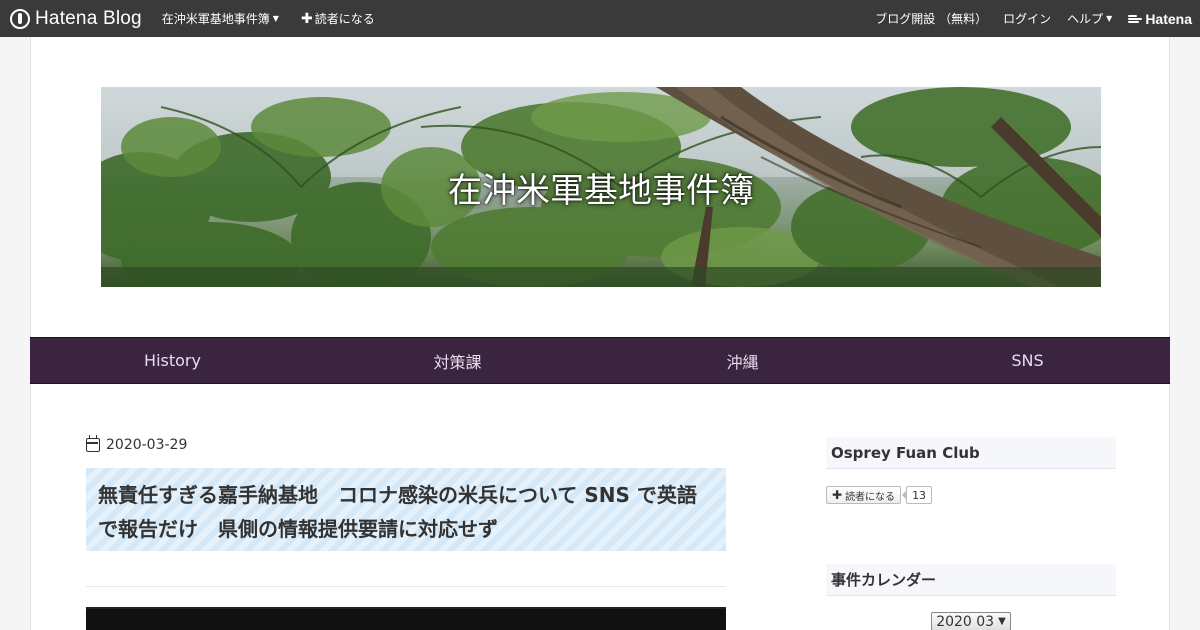 The width and height of the screenshot is (1200, 630). Describe the element at coordinates (870, 497) in the screenshot. I see `sidebar-subscribe-label: 読者になる` at that location.